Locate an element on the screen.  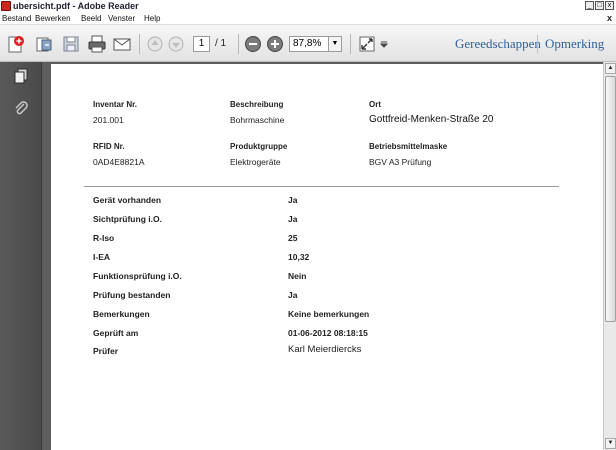
result-label: Bemerkungen is located at coordinates (121, 314).